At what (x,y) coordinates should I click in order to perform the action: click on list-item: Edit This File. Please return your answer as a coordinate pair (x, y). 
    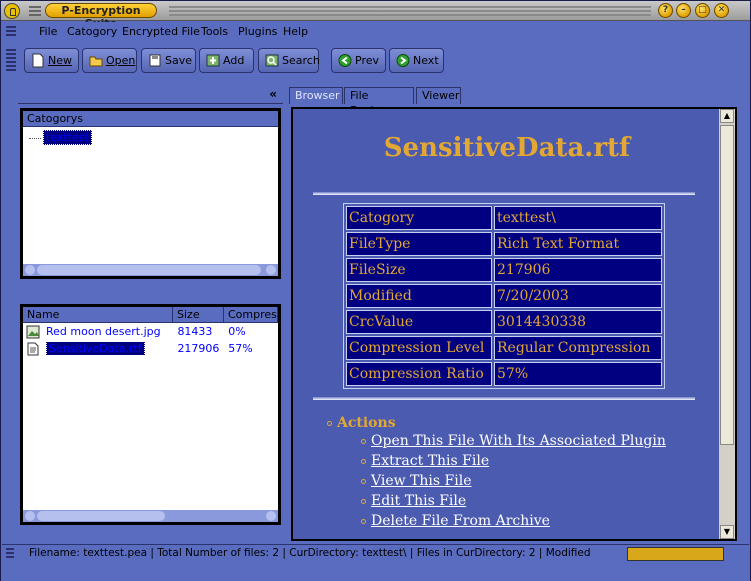
    Looking at the image, I should click on (513, 501).